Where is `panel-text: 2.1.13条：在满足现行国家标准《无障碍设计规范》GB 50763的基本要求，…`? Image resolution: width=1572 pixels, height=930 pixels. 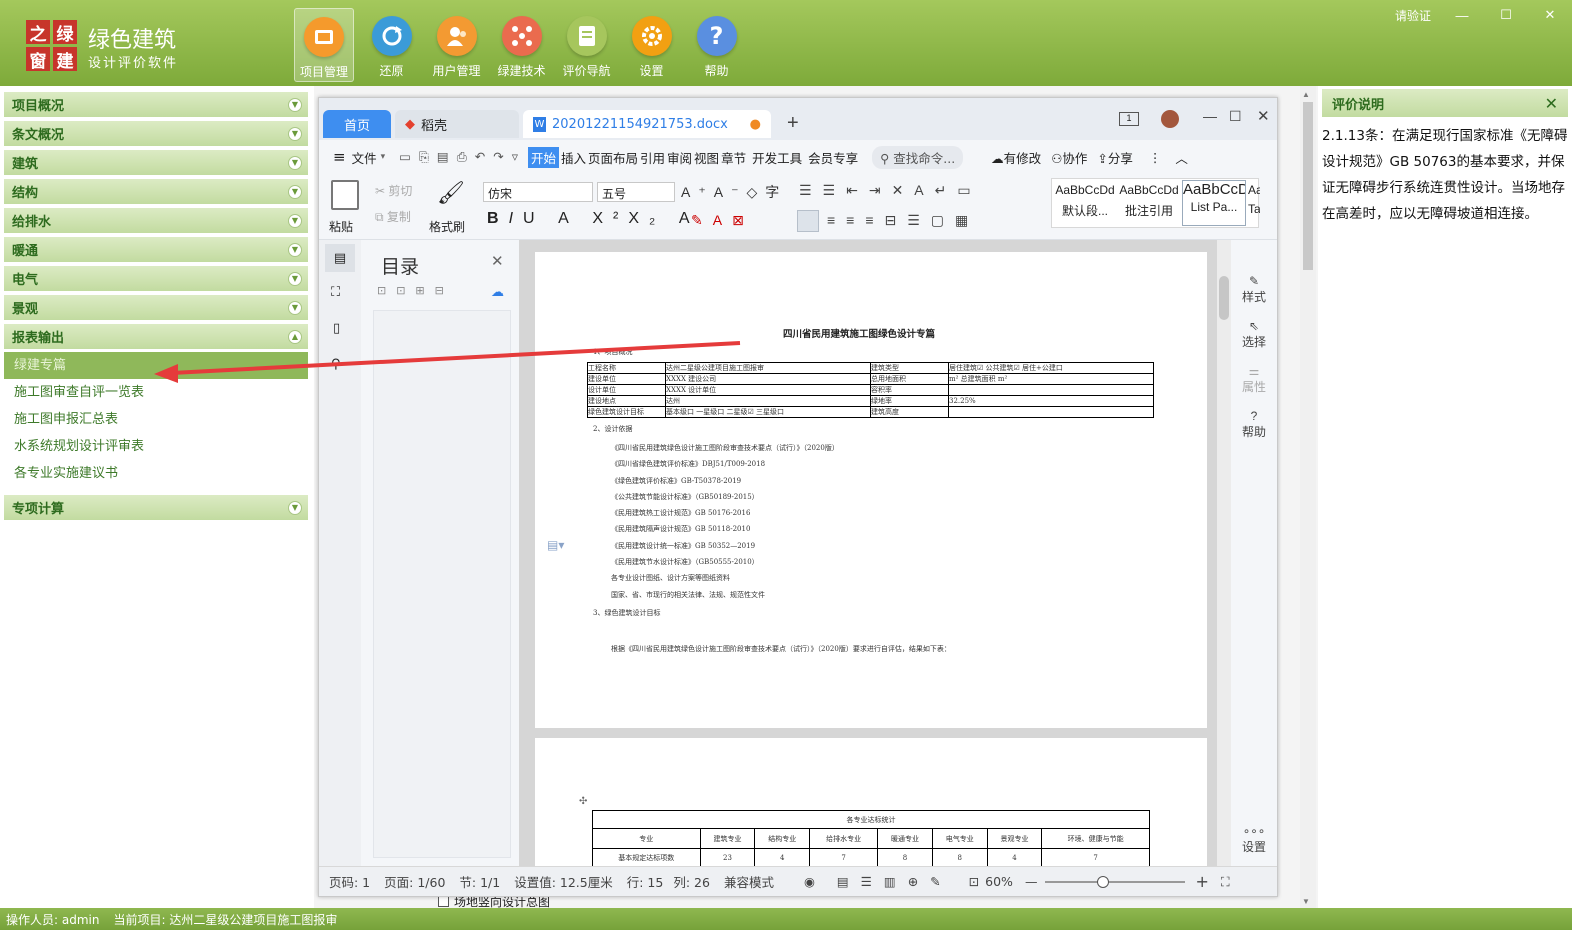 panel-text: 2.1.13条：在满足现行国家标准《无障碍设计规范》GB 50763的基本要求，… is located at coordinates (1445, 175).